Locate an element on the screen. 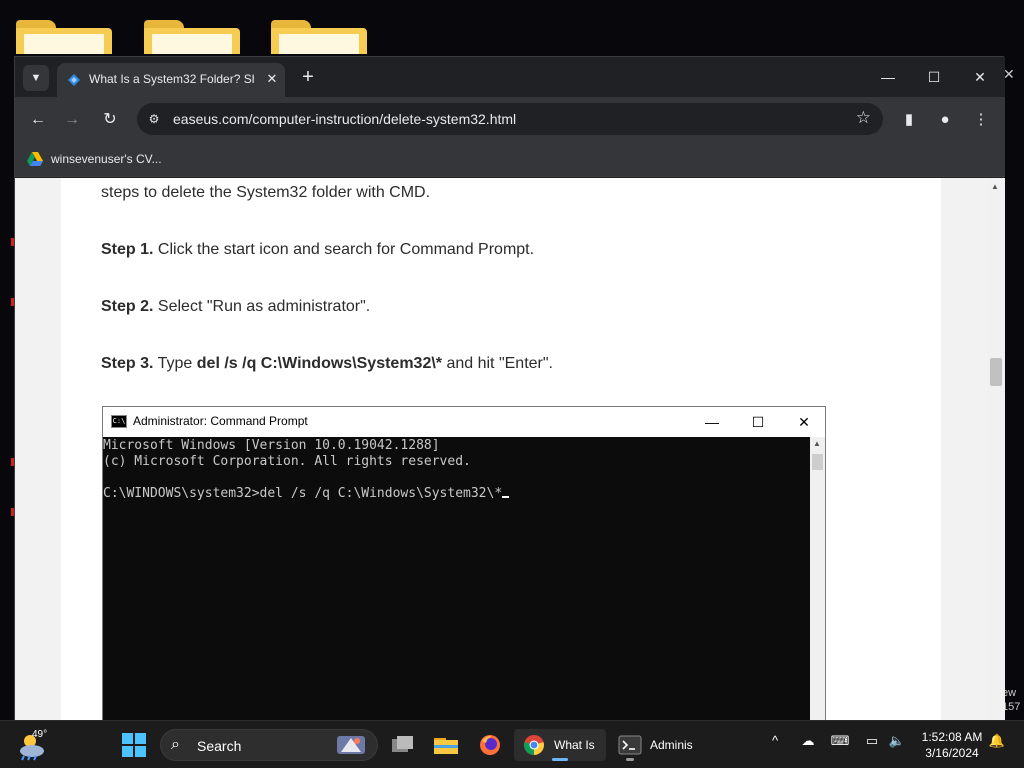  close-window-button: ✕ is located at coordinates (980, 77).